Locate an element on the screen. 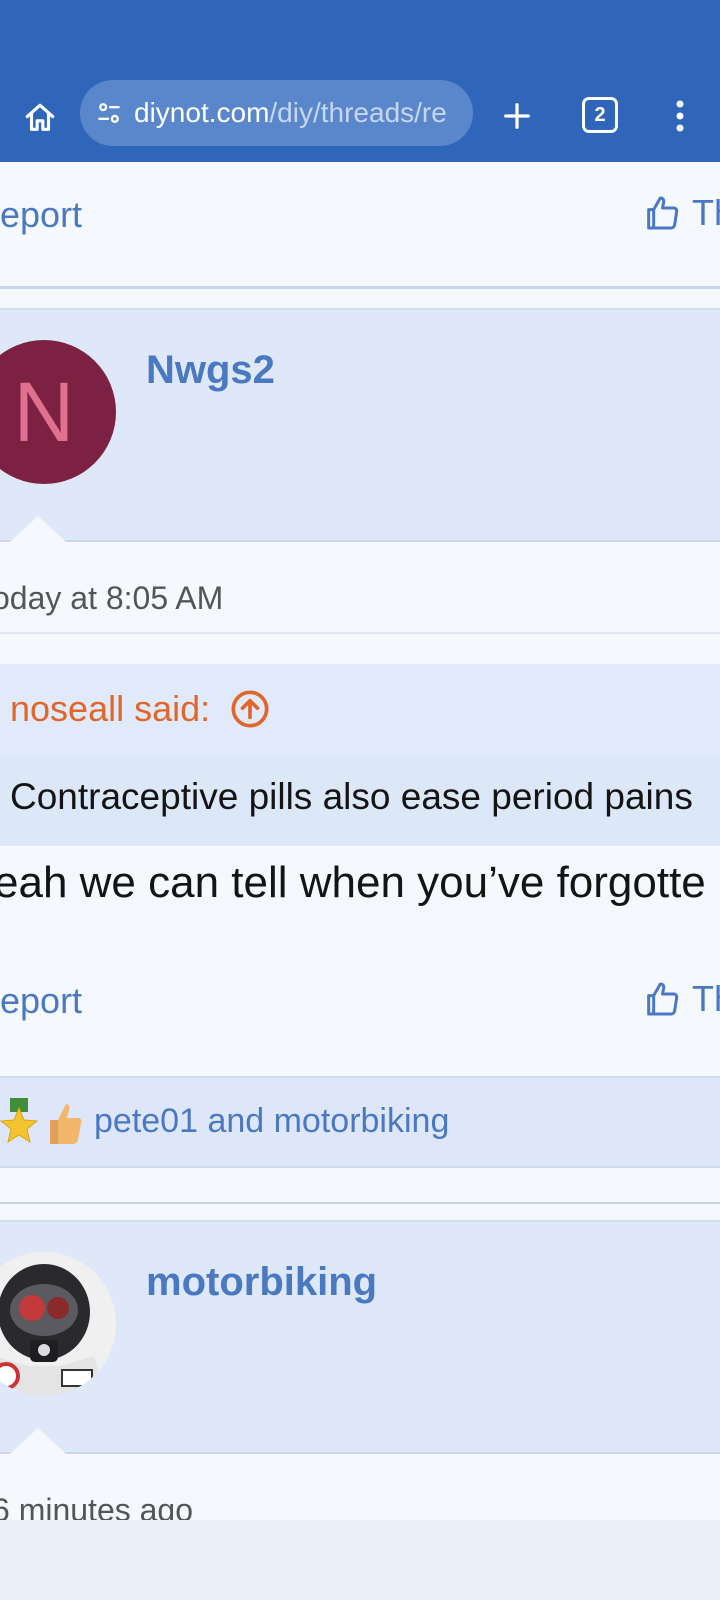 The height and width of the screenshot is (1600, 720). quote-author-label: noseall said: is located at coordinates (110, 708).